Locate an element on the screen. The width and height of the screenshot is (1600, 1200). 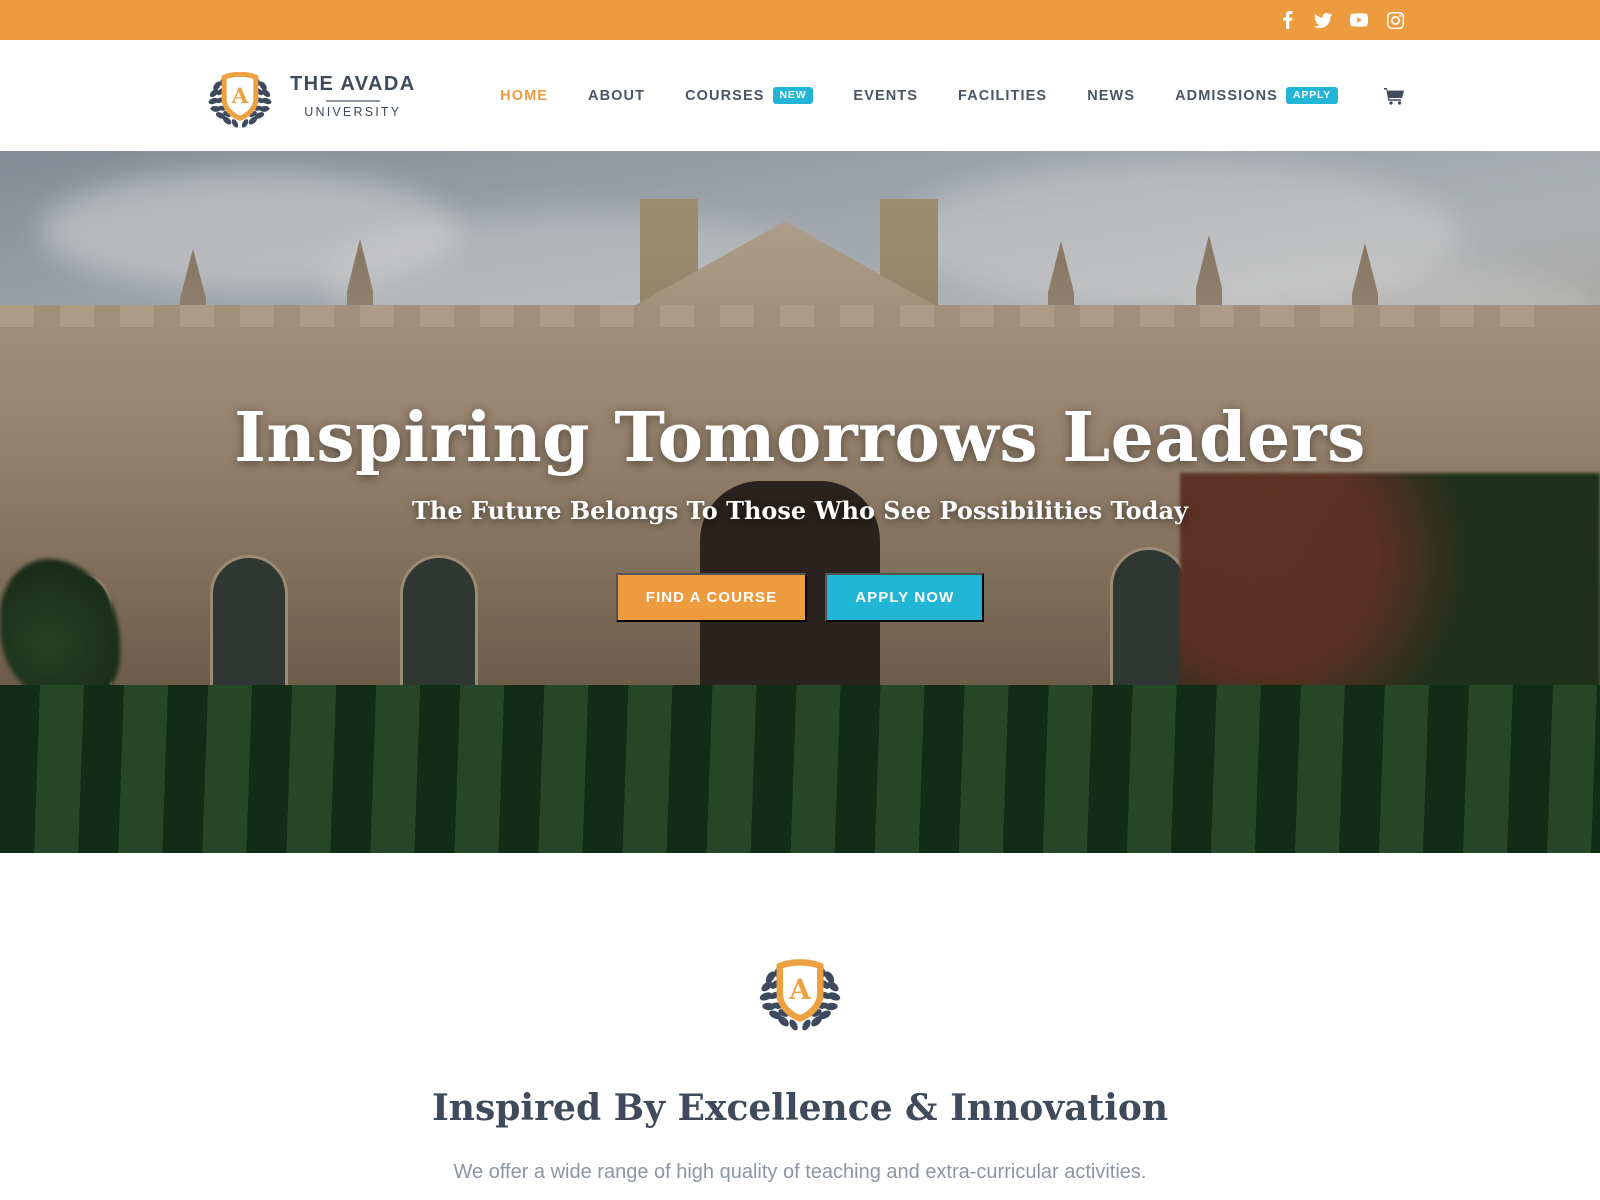
nav-item-home: HOME is located at coordinates (524, 96).